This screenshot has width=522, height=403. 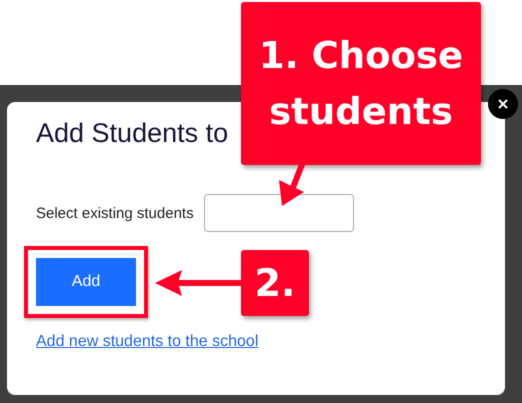 What do you see at coordinates (275, 283) in the screenshot?
I see `callout-label: 2.` at bounding box center [275, 283].